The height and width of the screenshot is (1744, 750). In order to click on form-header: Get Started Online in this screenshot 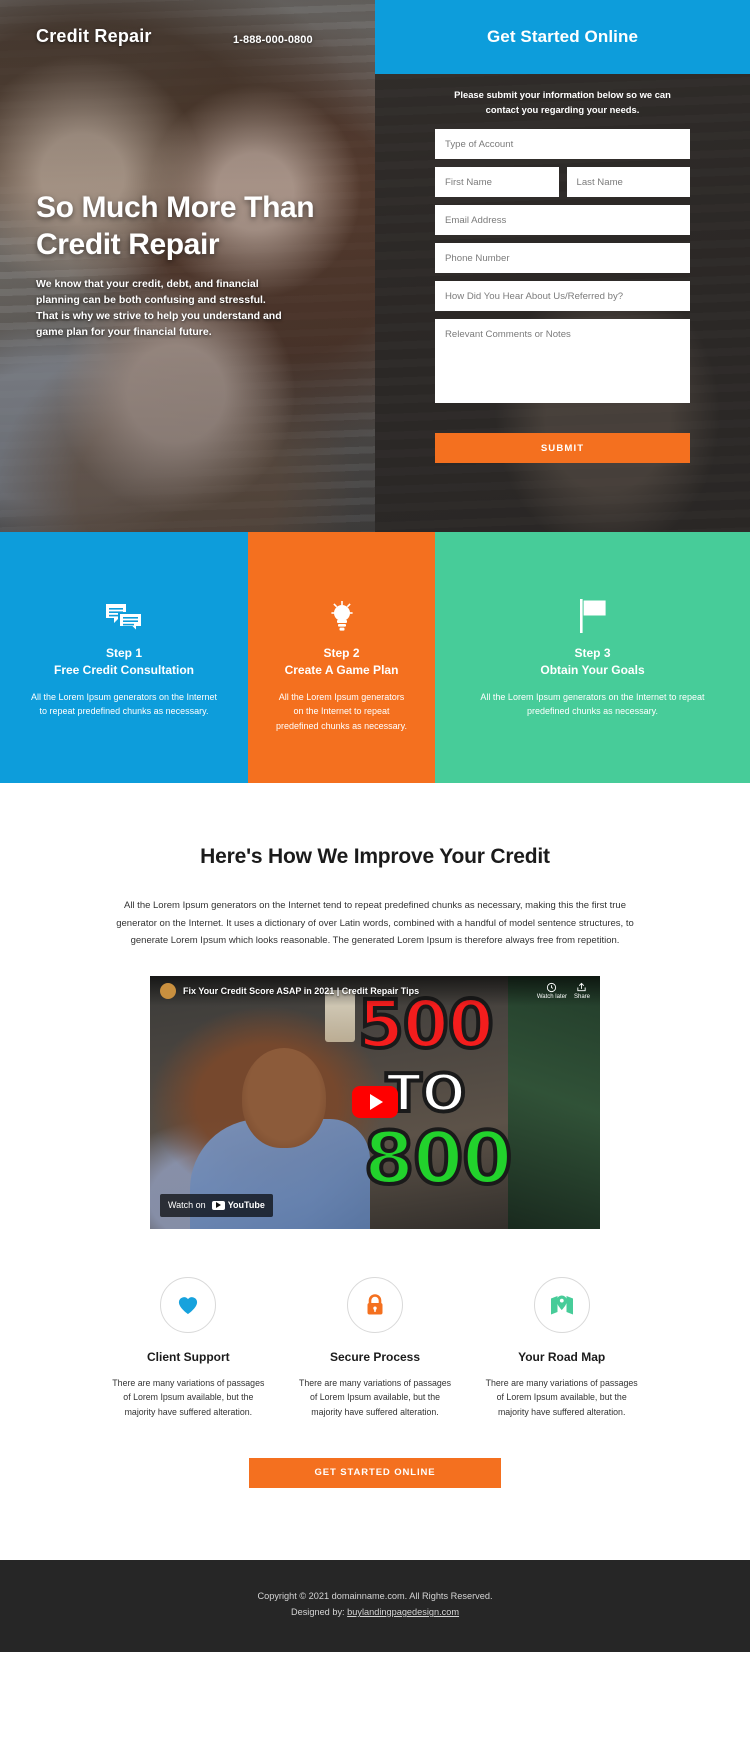, I will do `click(562, 37)`.